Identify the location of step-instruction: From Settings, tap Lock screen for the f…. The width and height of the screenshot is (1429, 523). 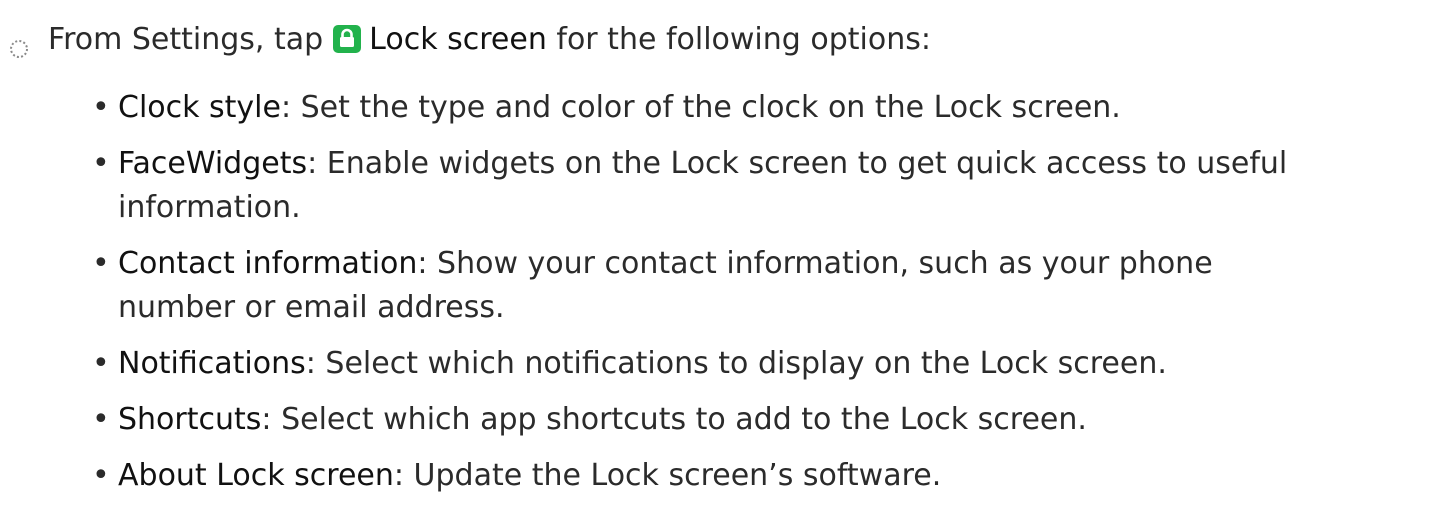
(465, 40).